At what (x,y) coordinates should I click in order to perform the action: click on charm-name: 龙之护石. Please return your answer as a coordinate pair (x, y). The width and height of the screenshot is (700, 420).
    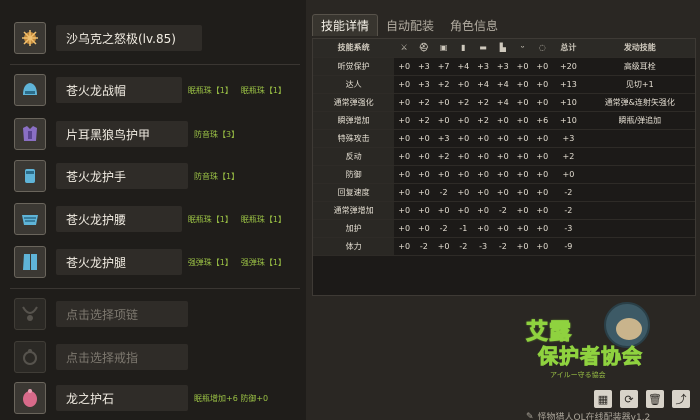
    Looking at the image, I should click on (122, 398).